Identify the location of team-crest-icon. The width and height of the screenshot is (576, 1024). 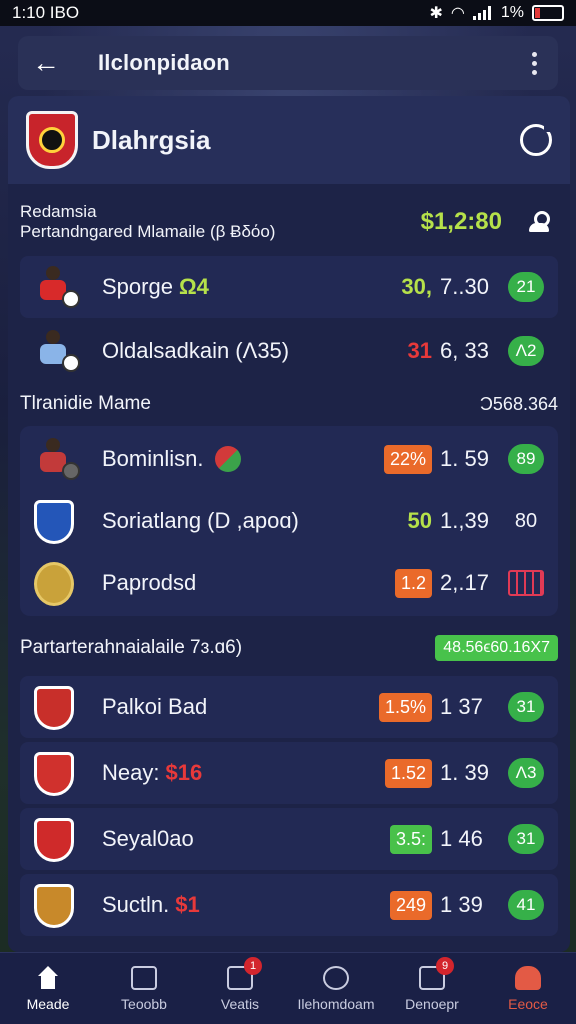
(52, 140).